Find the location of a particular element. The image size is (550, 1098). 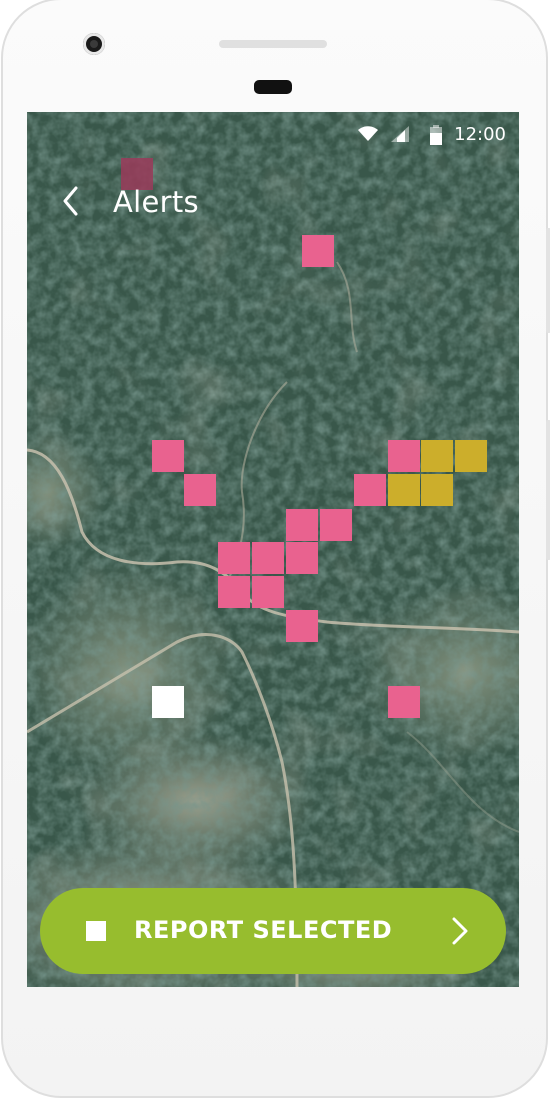

battery-icon is located at coordinates (436, 135).